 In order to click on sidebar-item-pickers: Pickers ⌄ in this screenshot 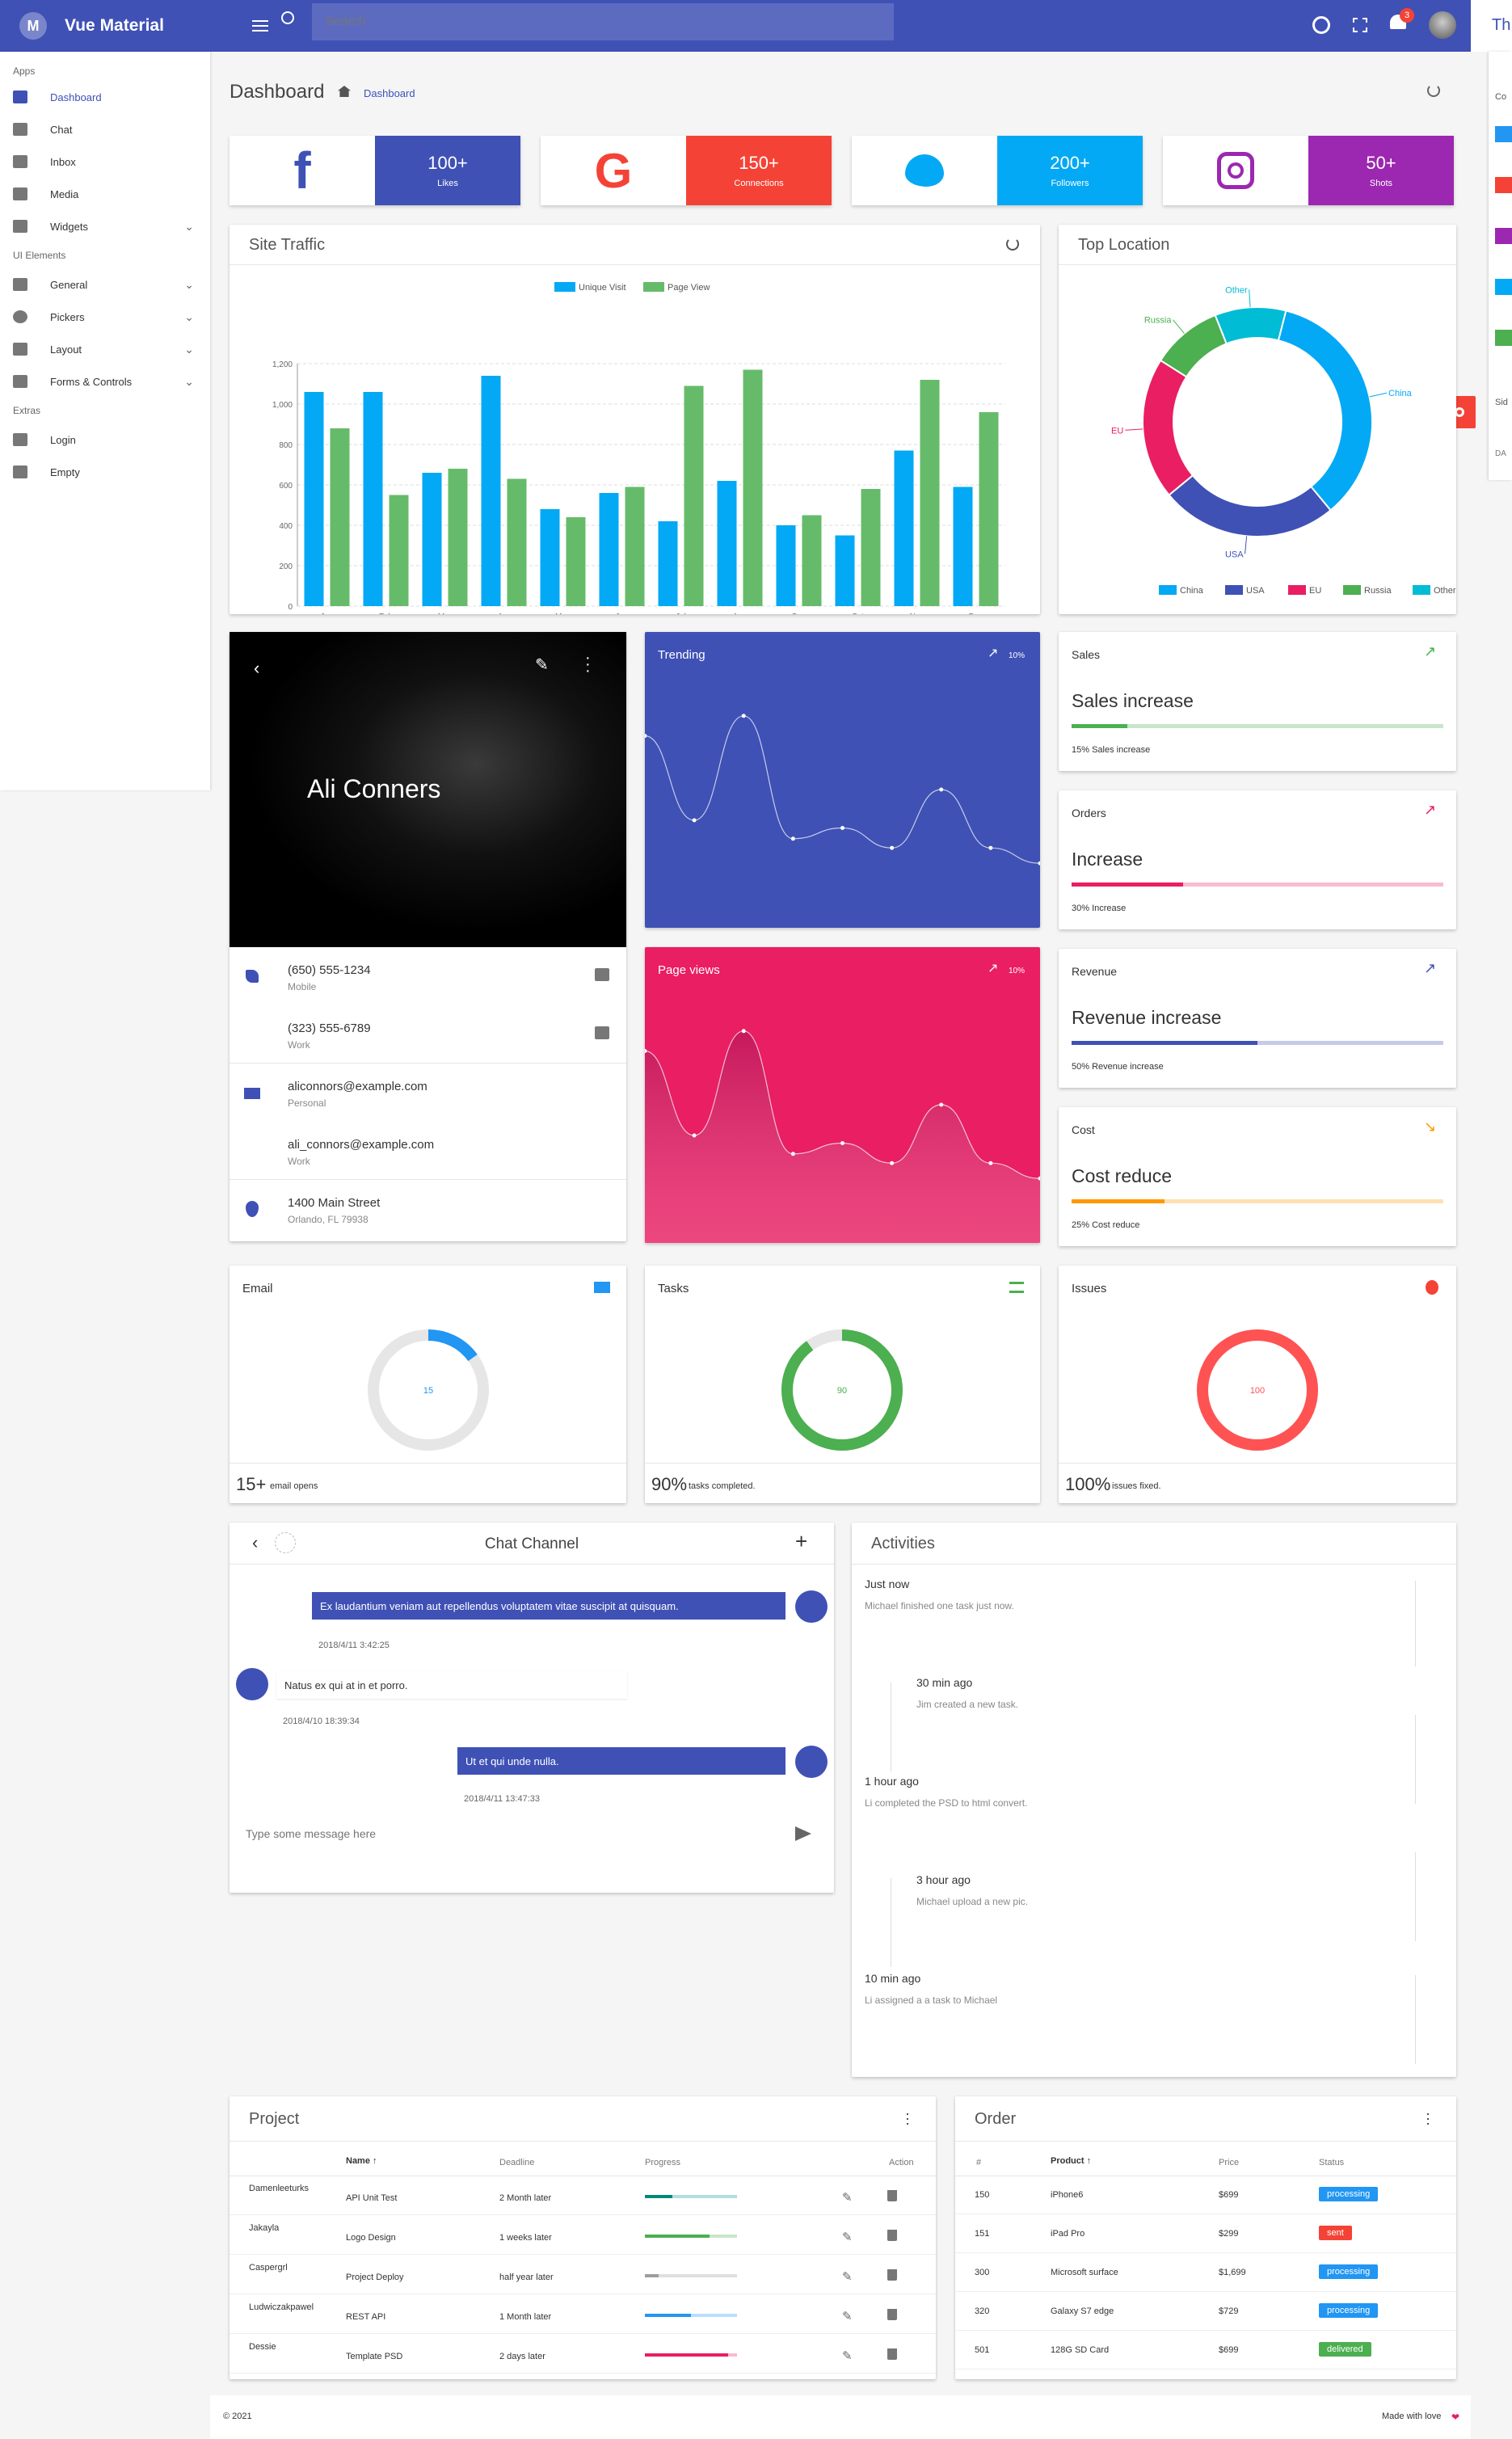, I will do `click(105, 317)`.